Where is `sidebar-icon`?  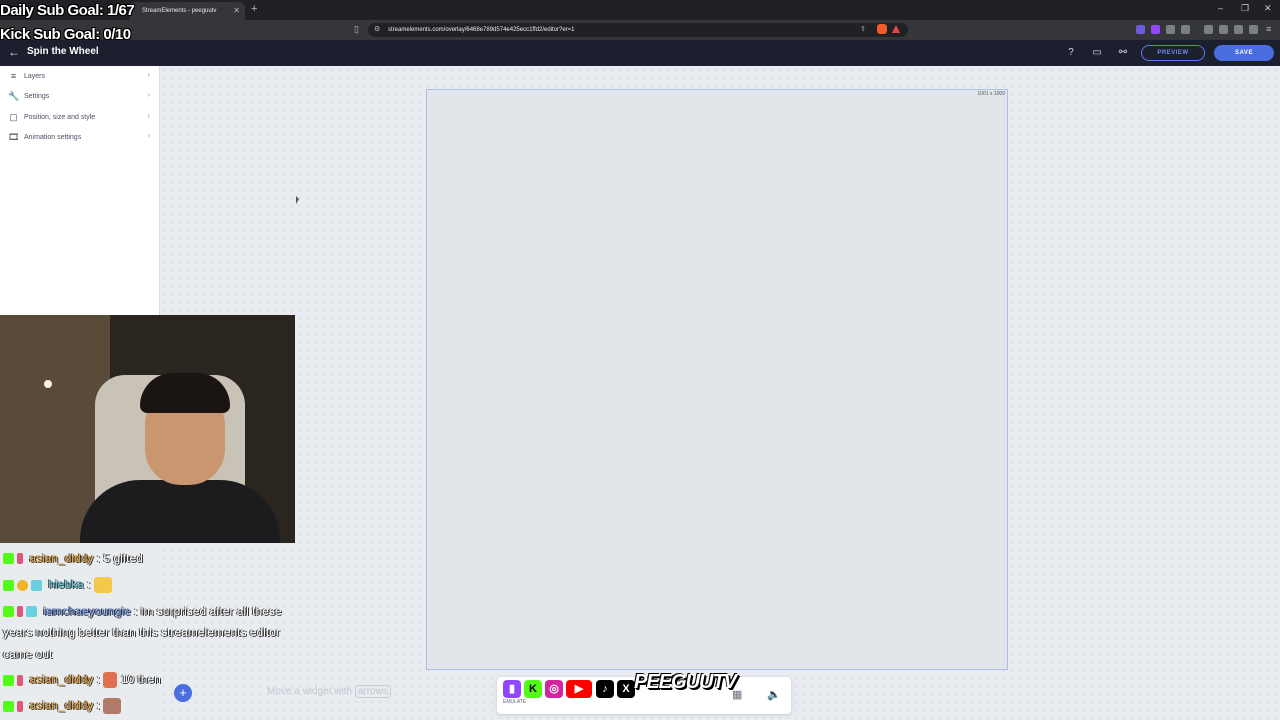
sidebar-icon is located at coordinates (1208, 29).